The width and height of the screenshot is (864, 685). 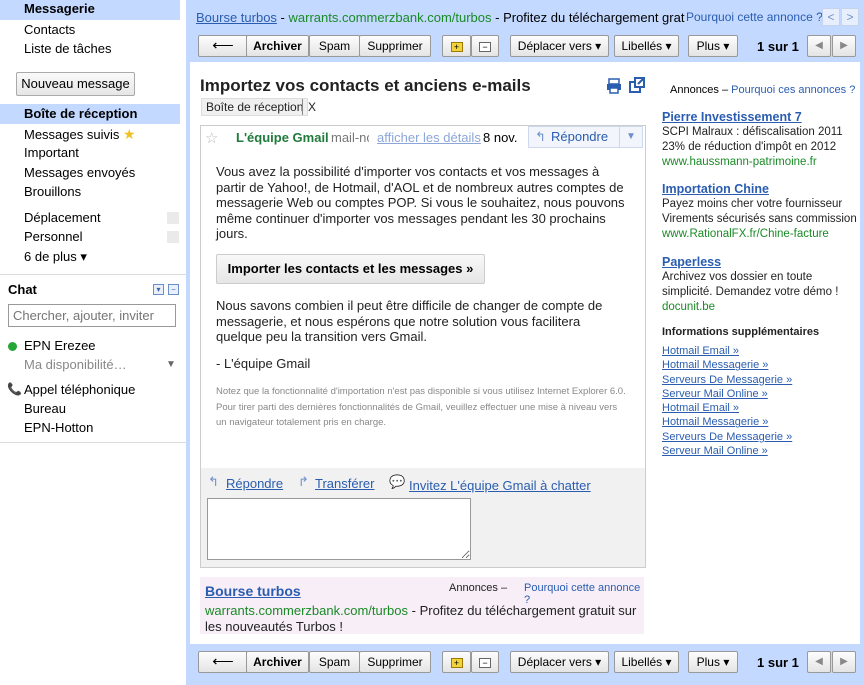 What do you see at coordinates (350, 269) in the screenshot?
I see `import-button: Importer les contacts et les messages »` at bounding box center [350, 269].